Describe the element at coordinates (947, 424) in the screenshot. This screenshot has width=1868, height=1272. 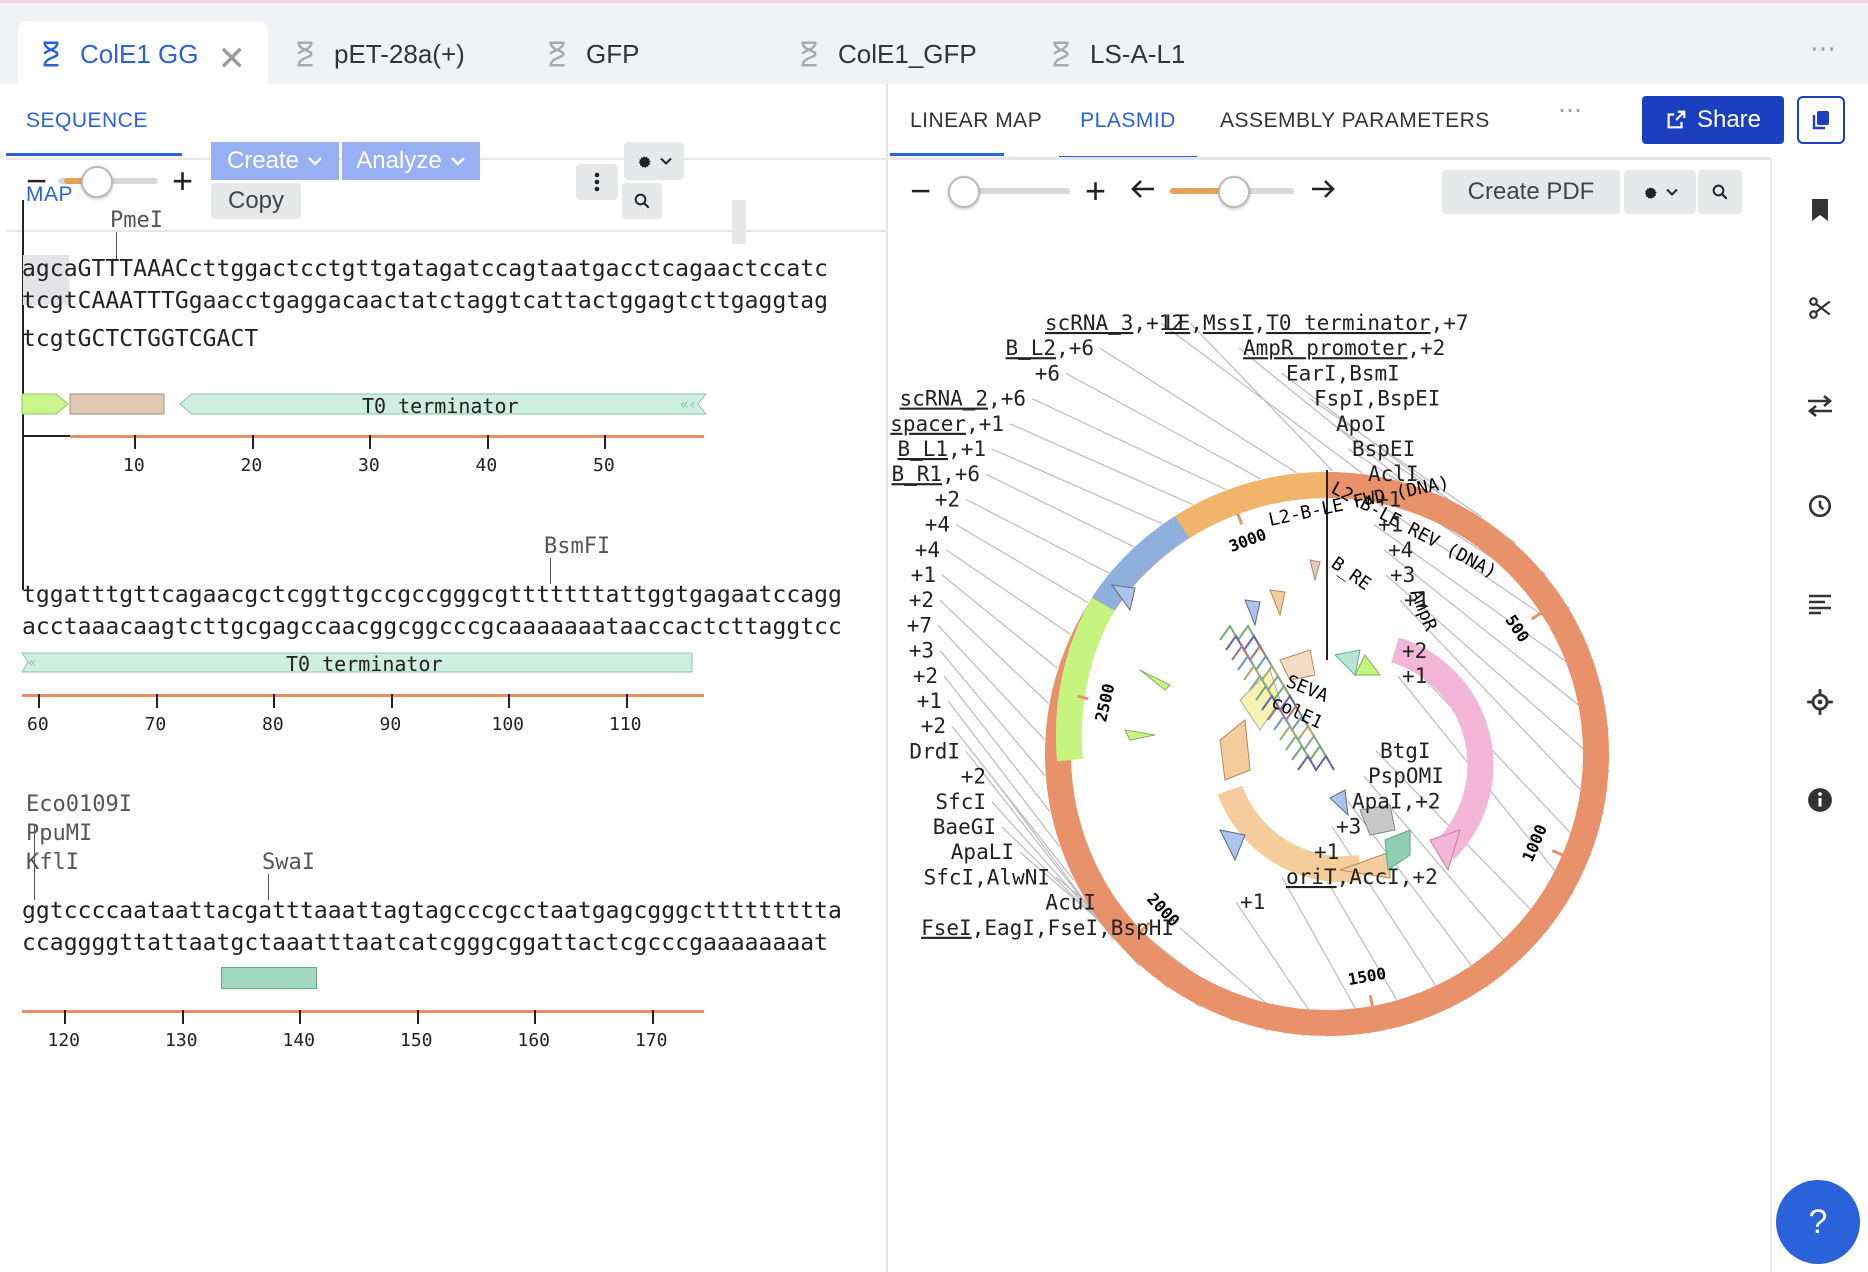
I see `cut-site-label: spacer,+1` at that location.